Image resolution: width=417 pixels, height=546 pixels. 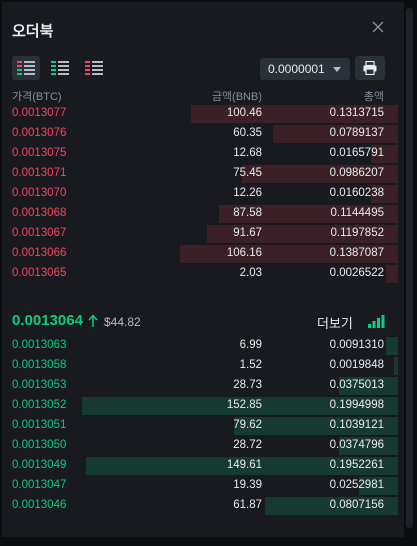 What do you see at coordinates (250, 365) in the screenshot?
I see `amount-cell: 1.52` at bounding box center [250, 365].